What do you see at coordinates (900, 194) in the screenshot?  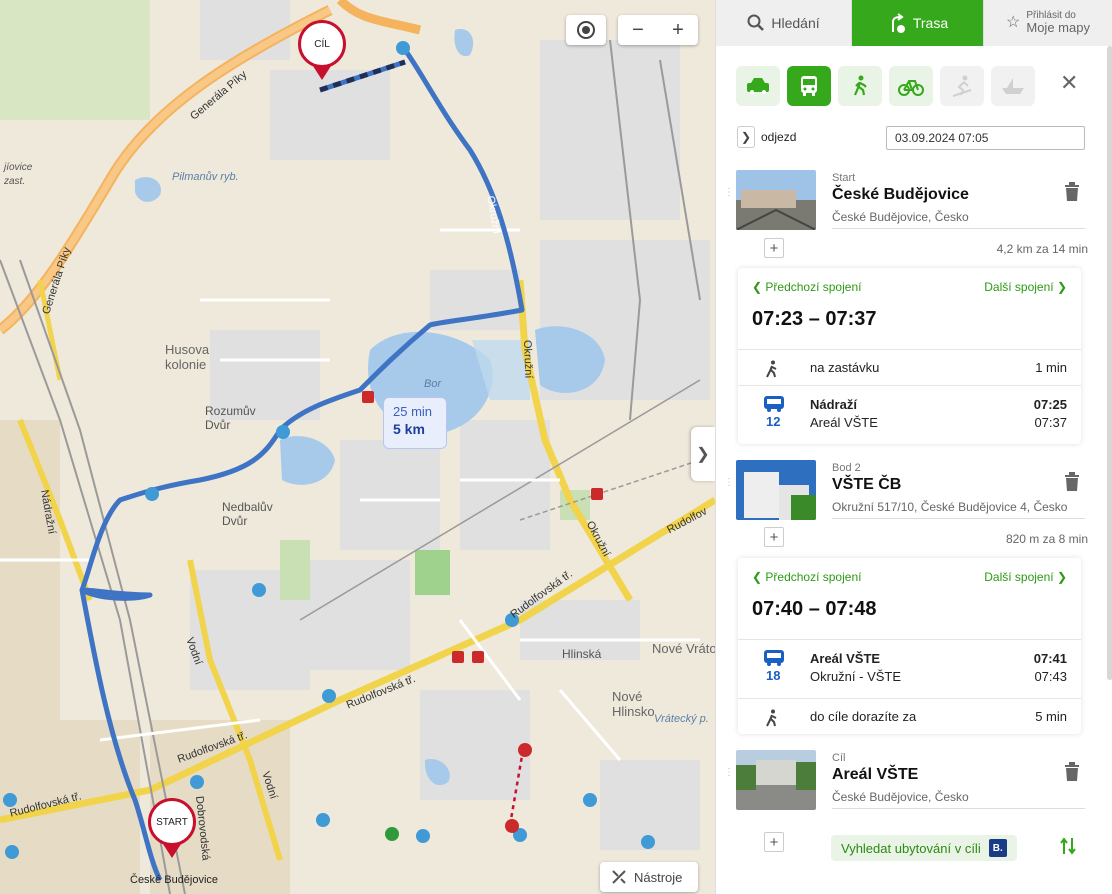 I see `stop-name: České Budějovice` at bounding box center [900, 194].